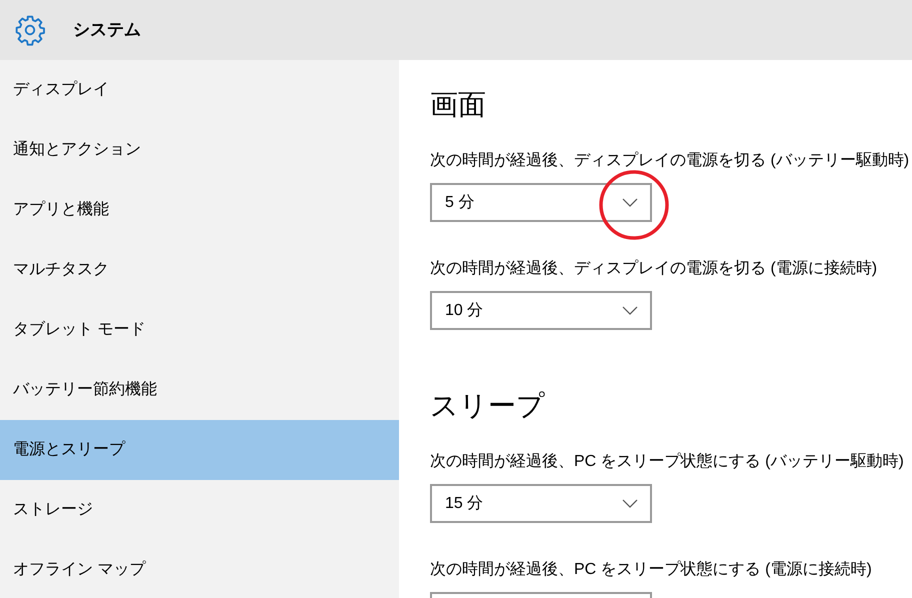  What do you see at coordinates (199, 569) in the screenshot?
I see `sidebar-item: オフライン マップ` at bounding box center [199, 569].